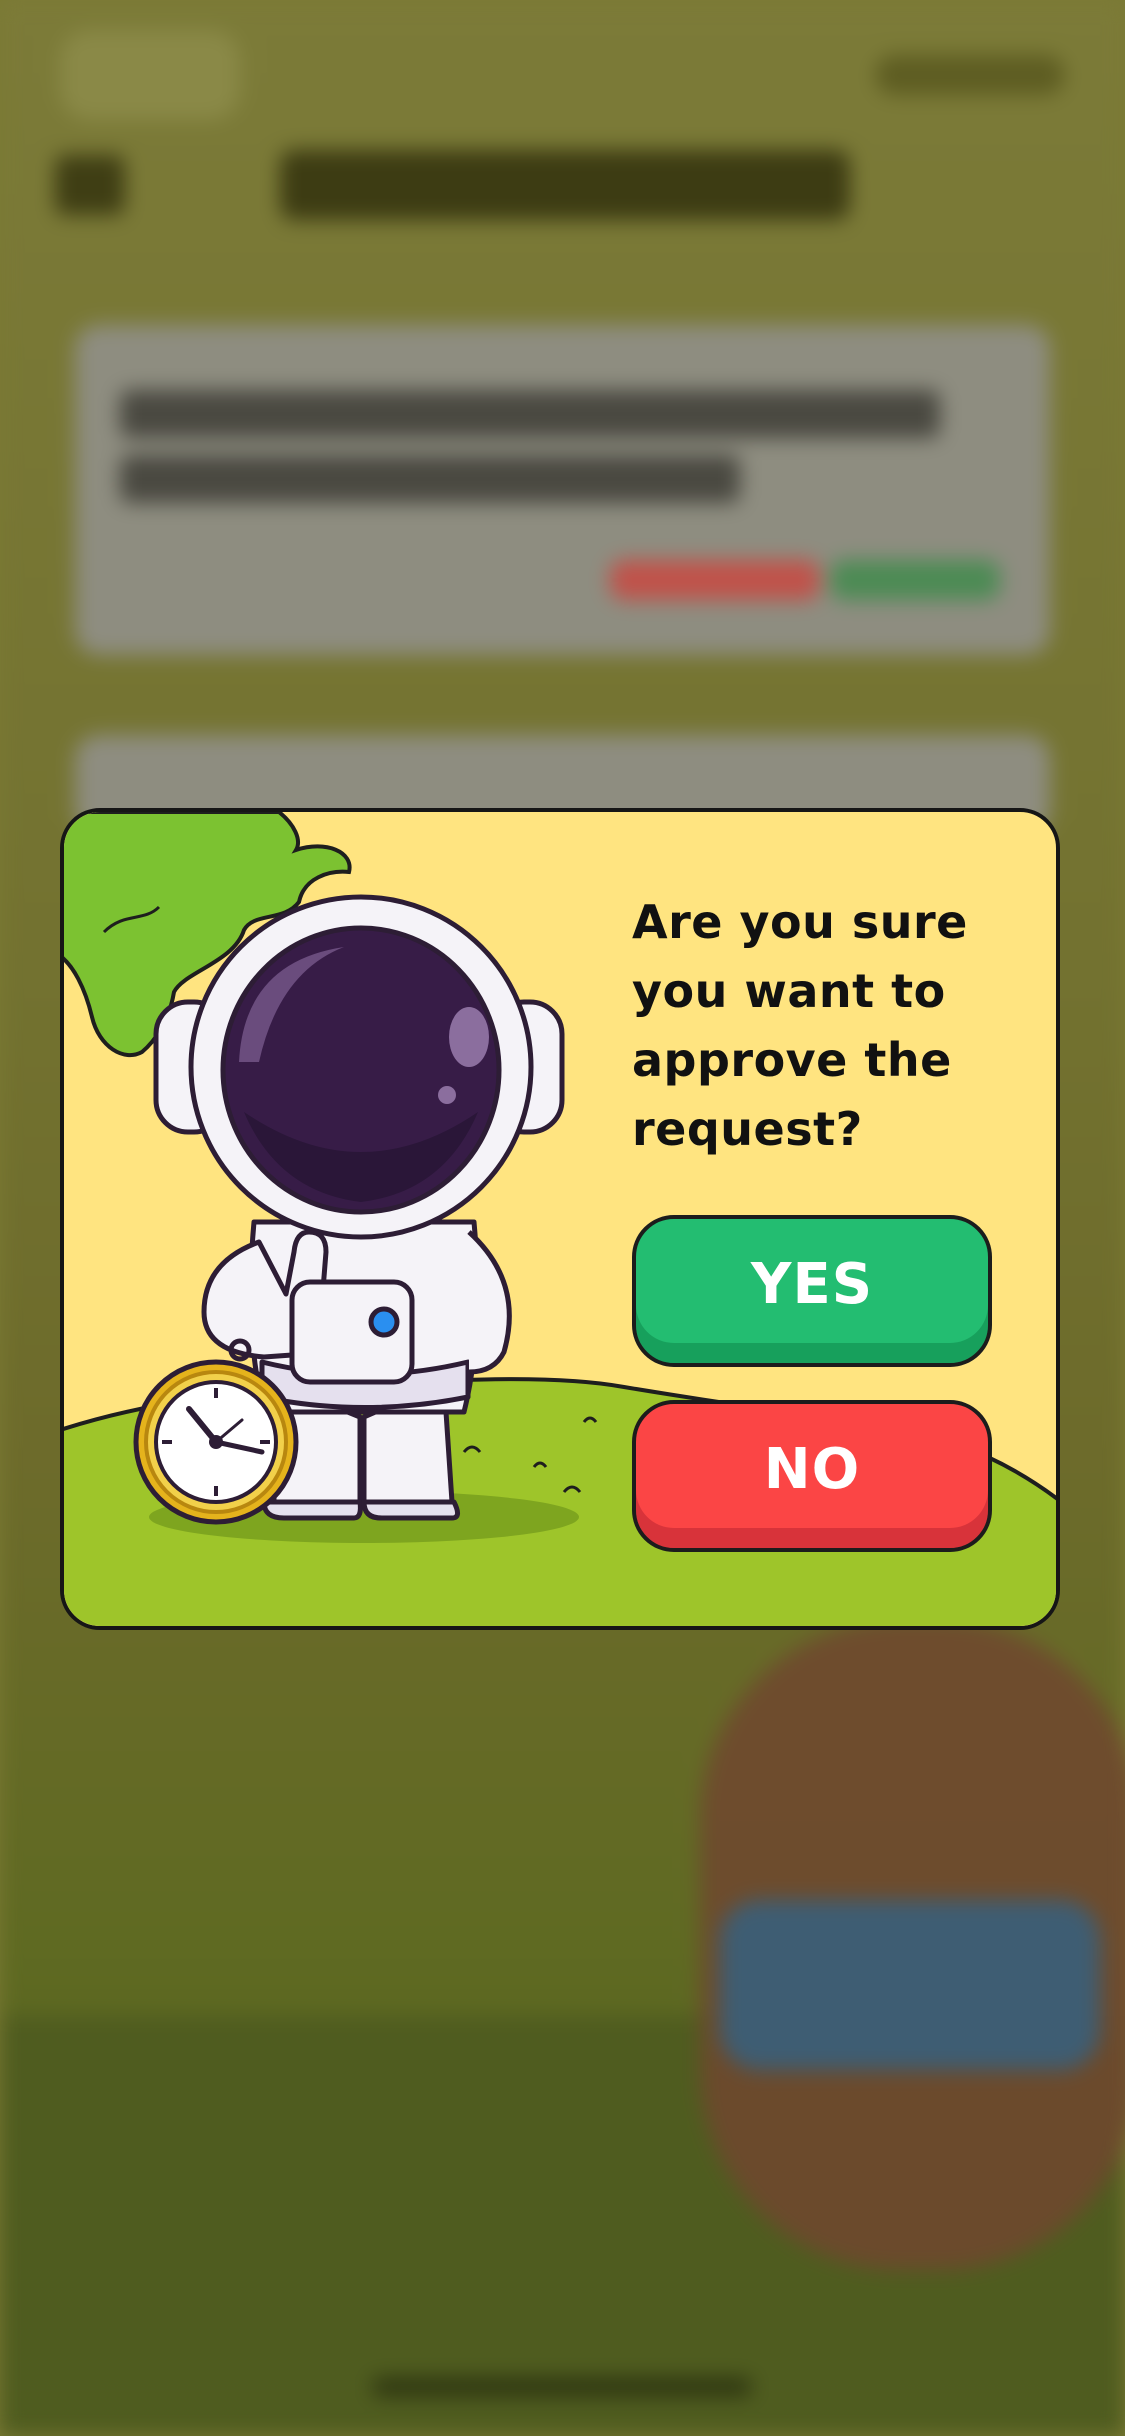 The height and width of the screenshot is (2436, 1125). Describe the element at coordinates (150, 75) in the screenshot. I see `status-bar-left` at that location.